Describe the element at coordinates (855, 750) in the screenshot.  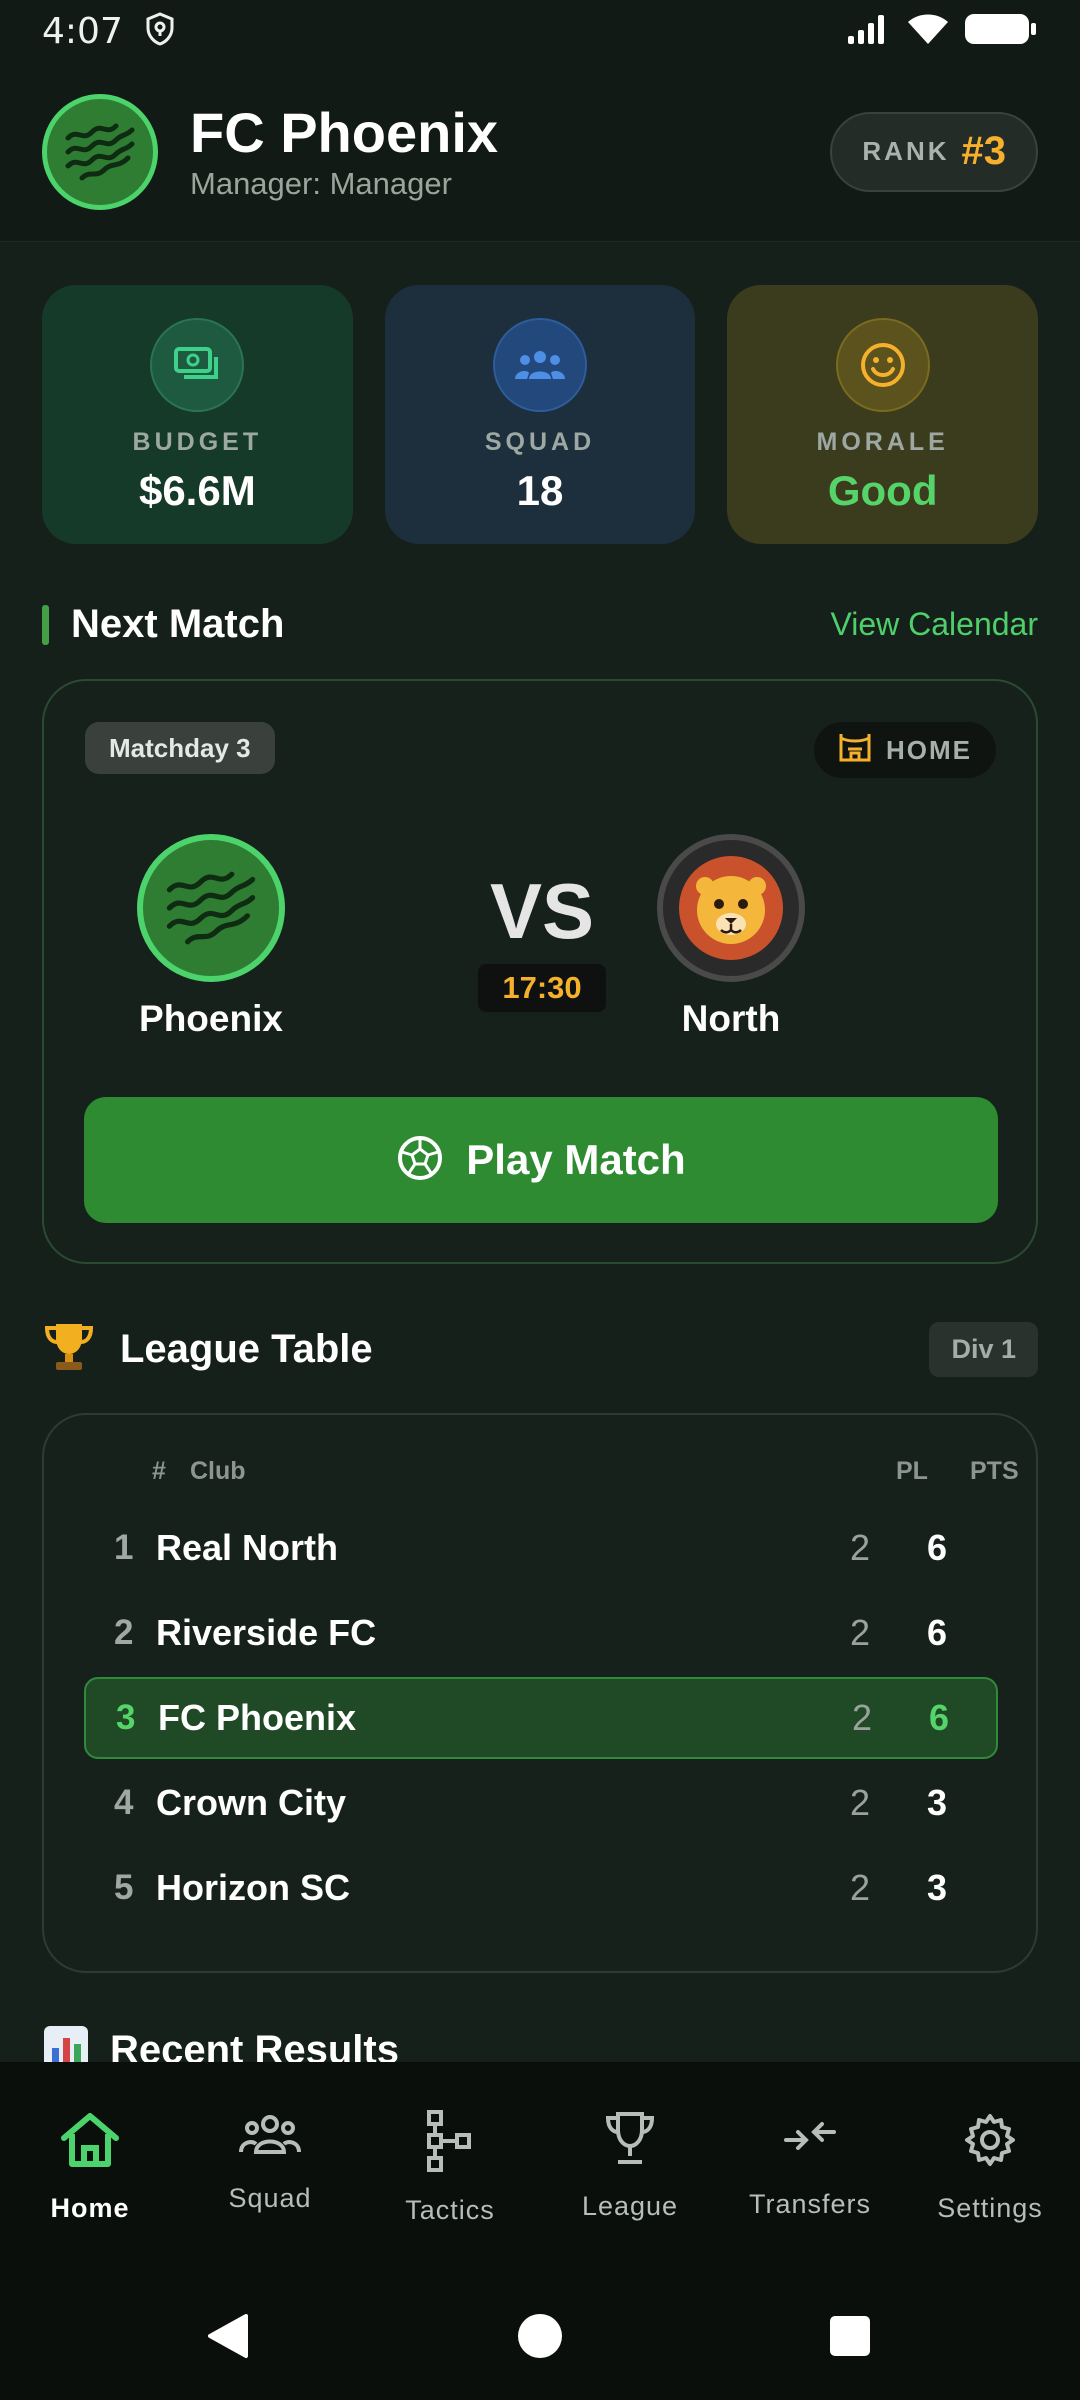
I see `stadium-icon` at that location.